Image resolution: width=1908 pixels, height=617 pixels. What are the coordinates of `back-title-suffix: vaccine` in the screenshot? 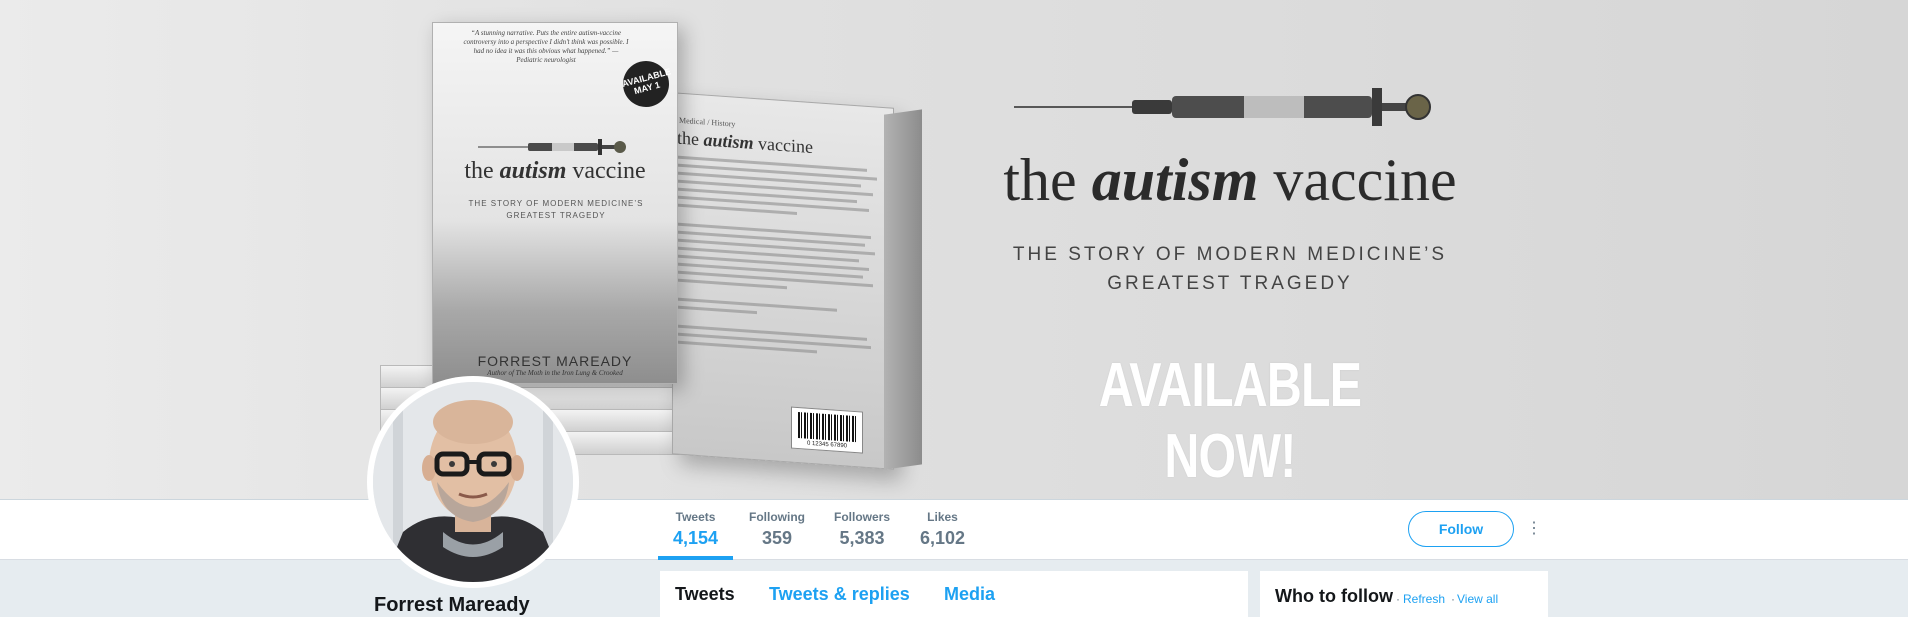 It's located at (785, 145).